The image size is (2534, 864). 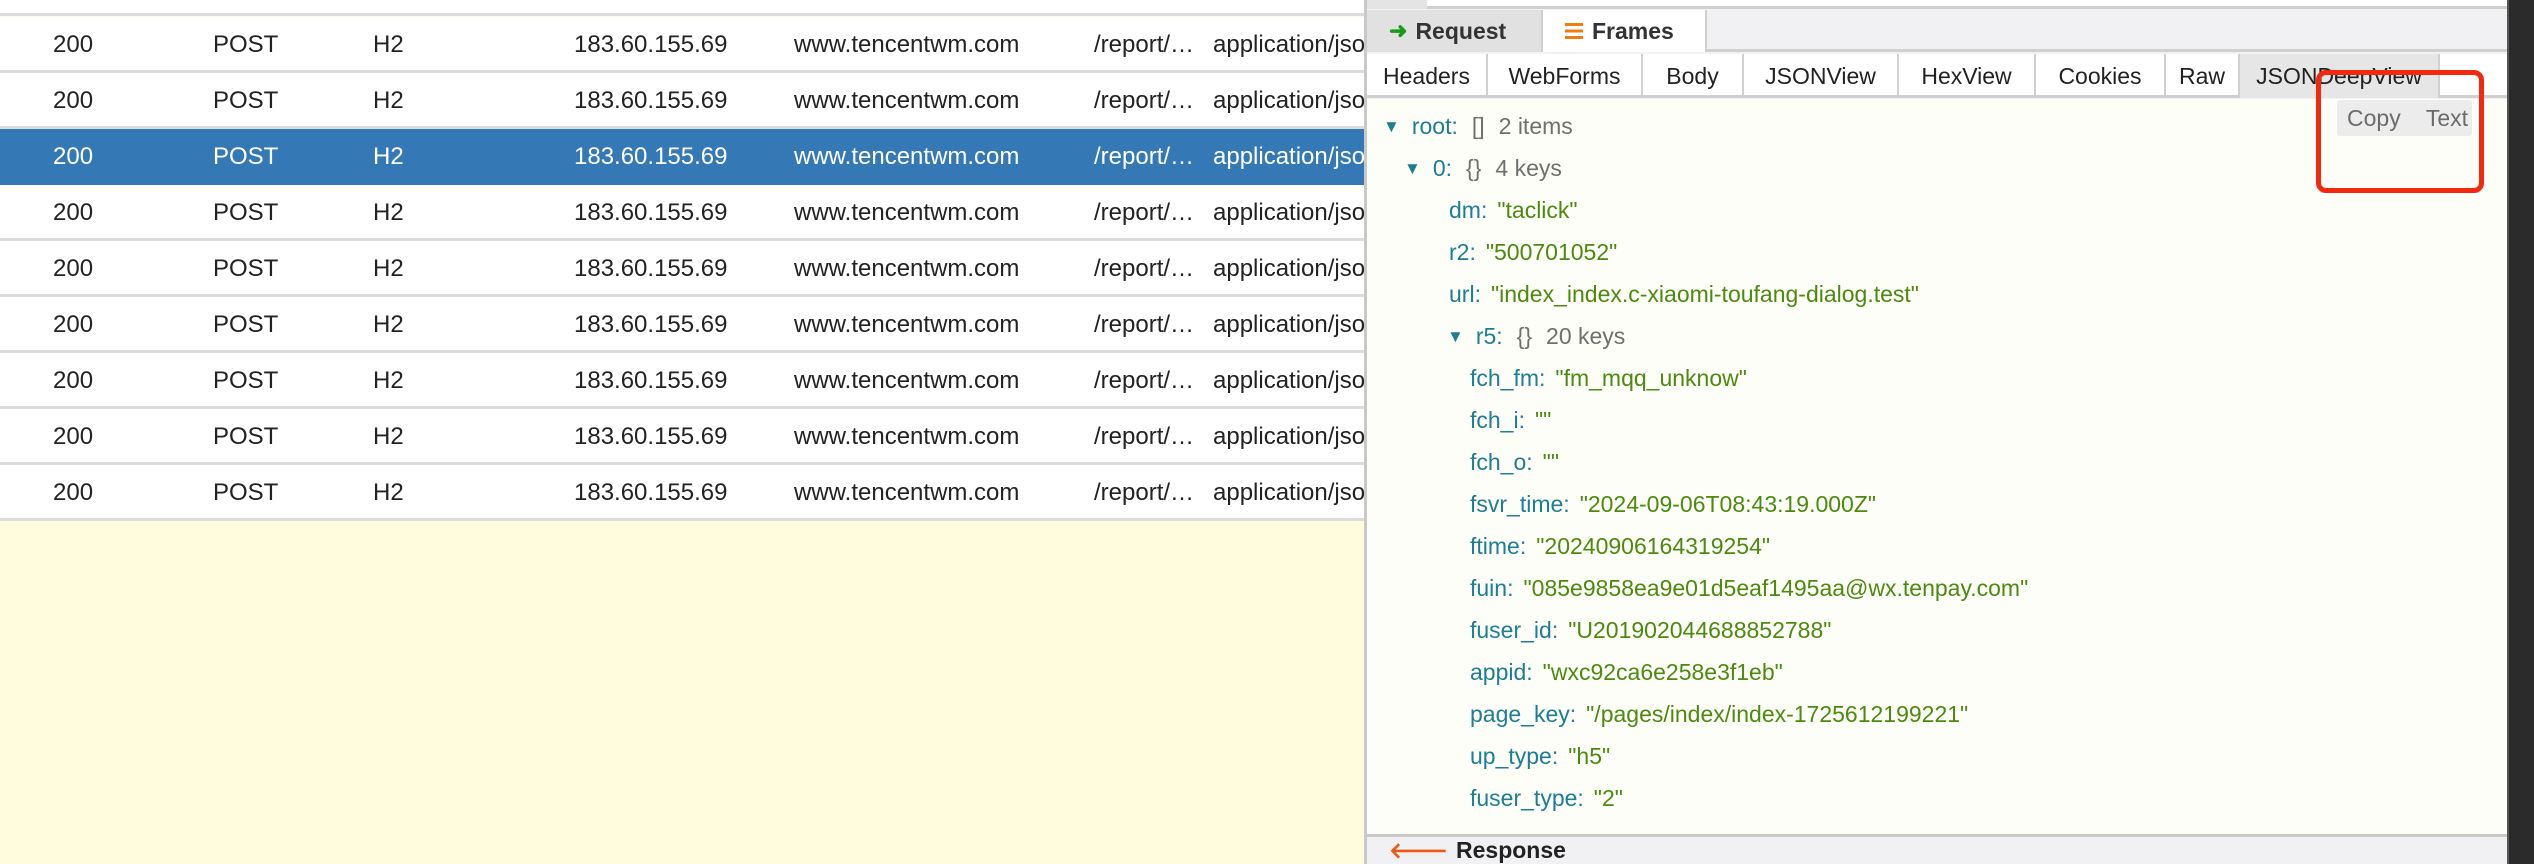 What do you see at coordinates (1565, 76) in the screenshot?
I see `tab-webforms: WebForms` at bounding box center [1565, 76].